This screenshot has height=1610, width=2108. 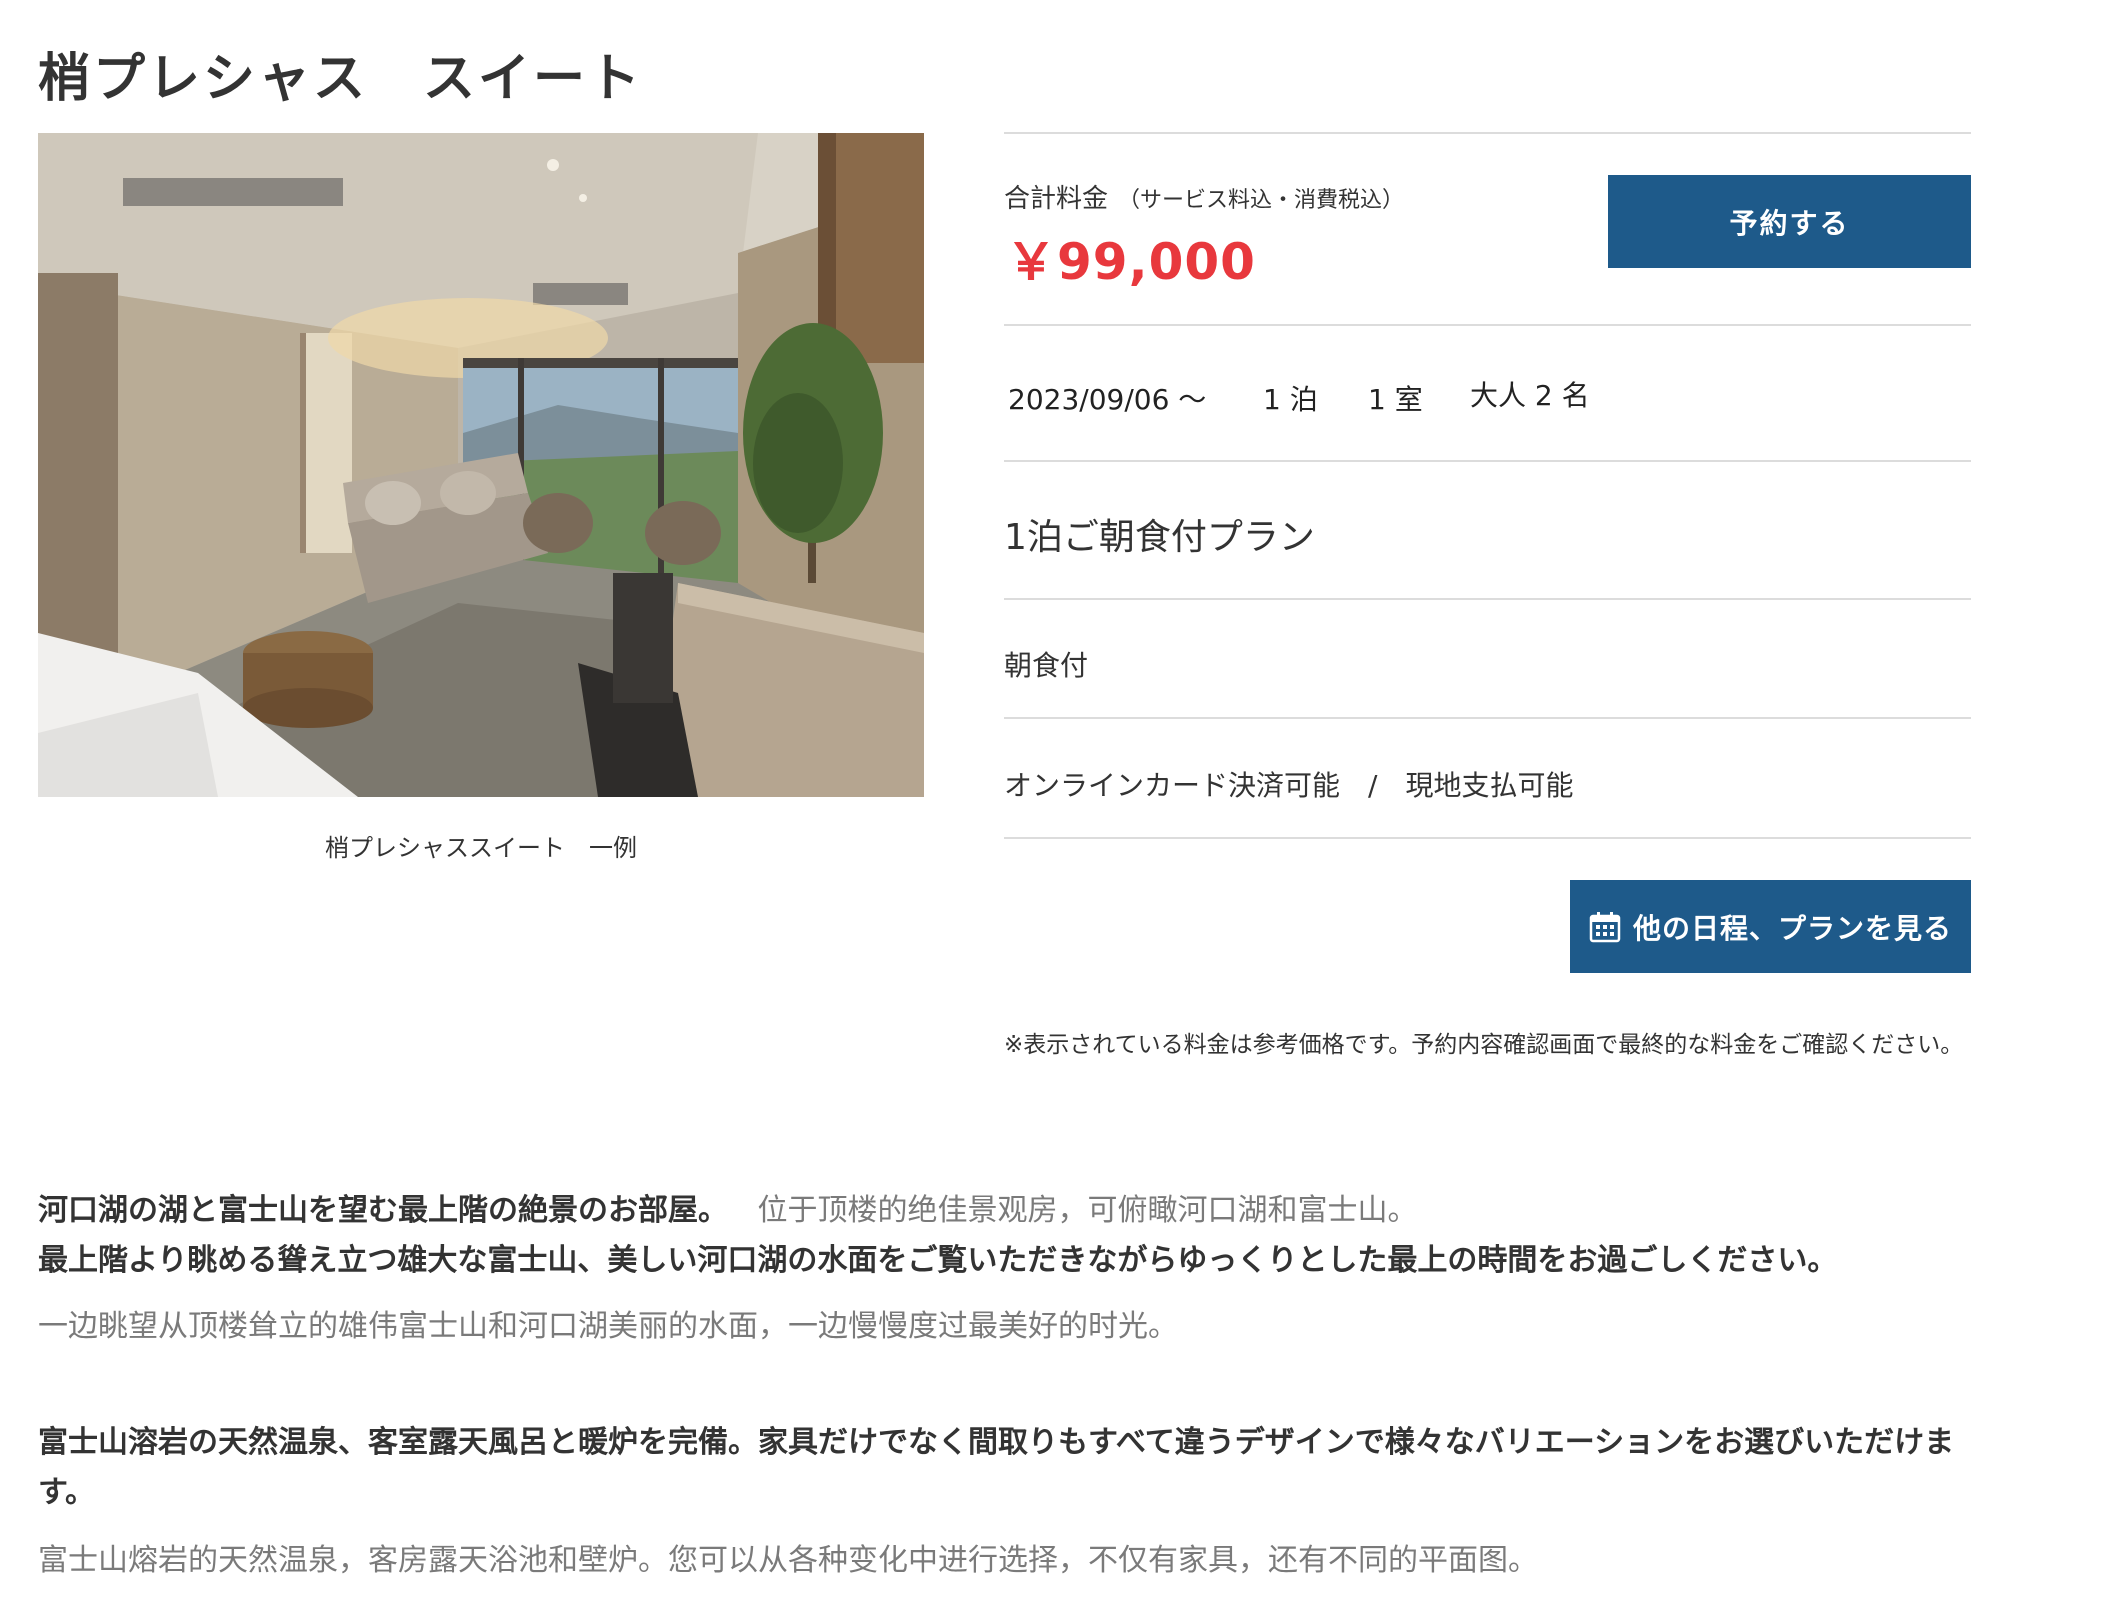 I want to click on check-in-date: 2023/09/06 〜, so click(x=1107, y=399).